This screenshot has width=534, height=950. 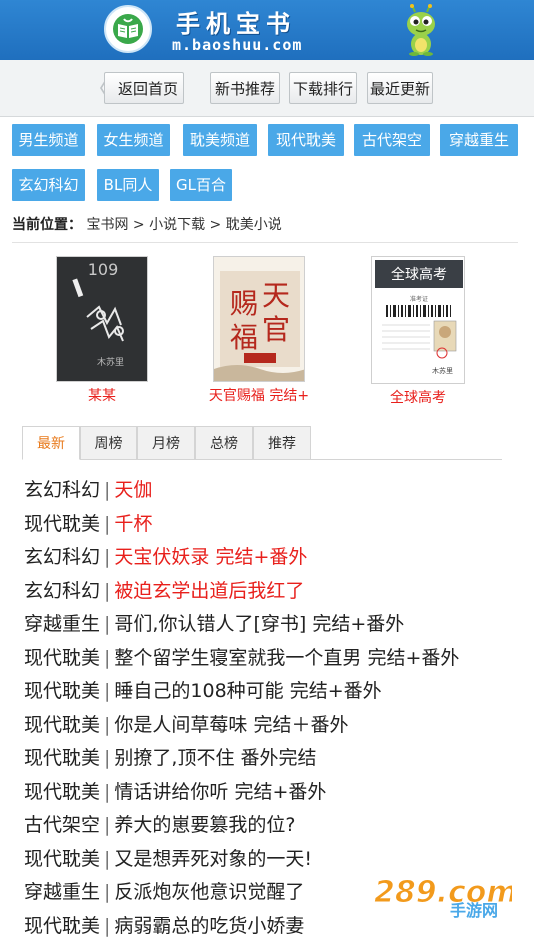 I want to click on list-item: 穿越重生 | 反派炮灰他意识觉醒了, so click(x=164, y=892).